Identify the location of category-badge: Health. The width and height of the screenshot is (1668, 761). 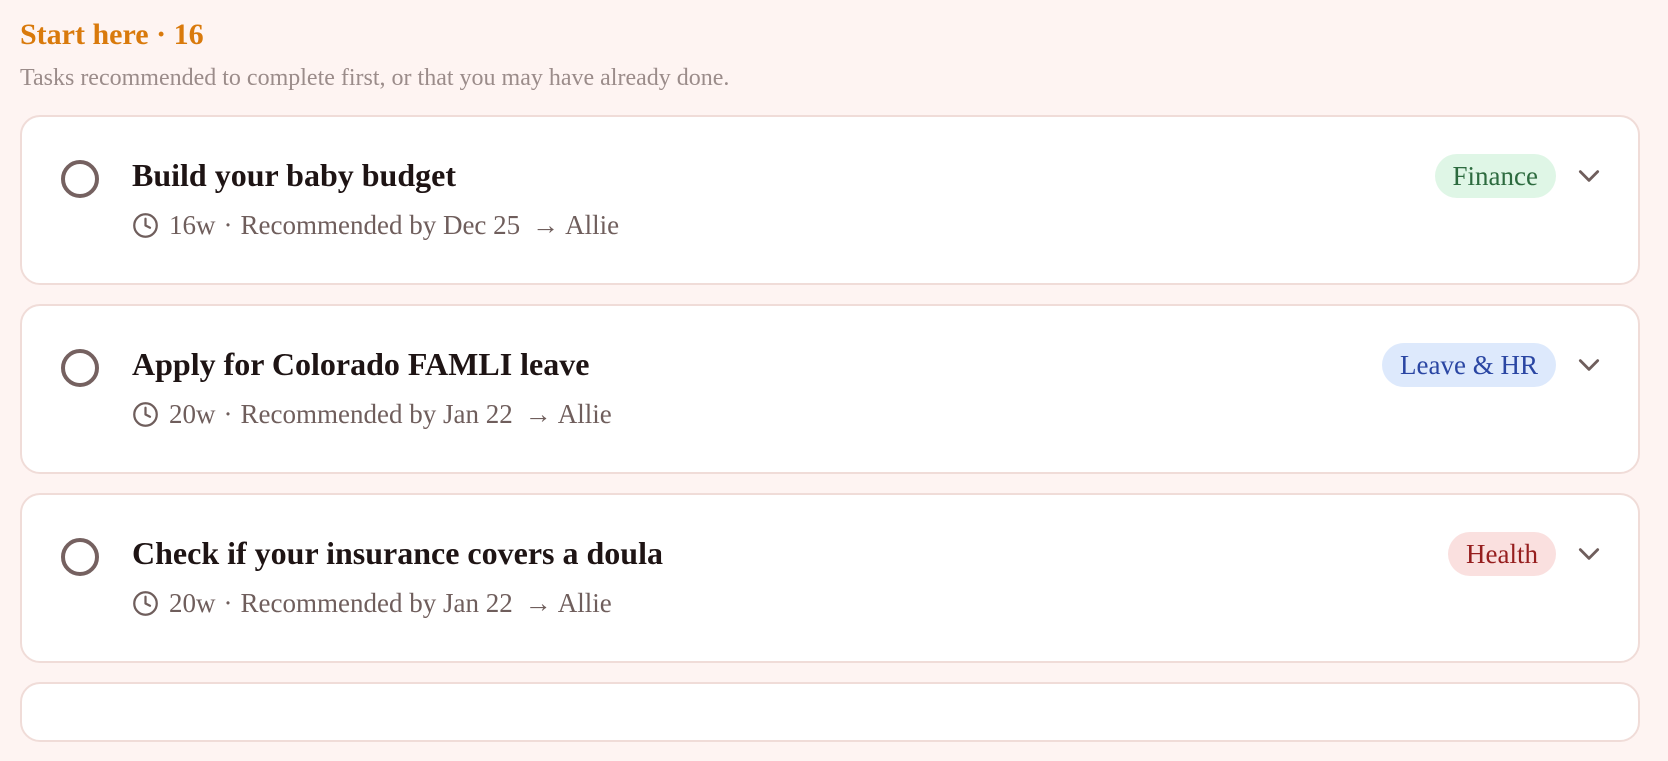
(1502, 554).